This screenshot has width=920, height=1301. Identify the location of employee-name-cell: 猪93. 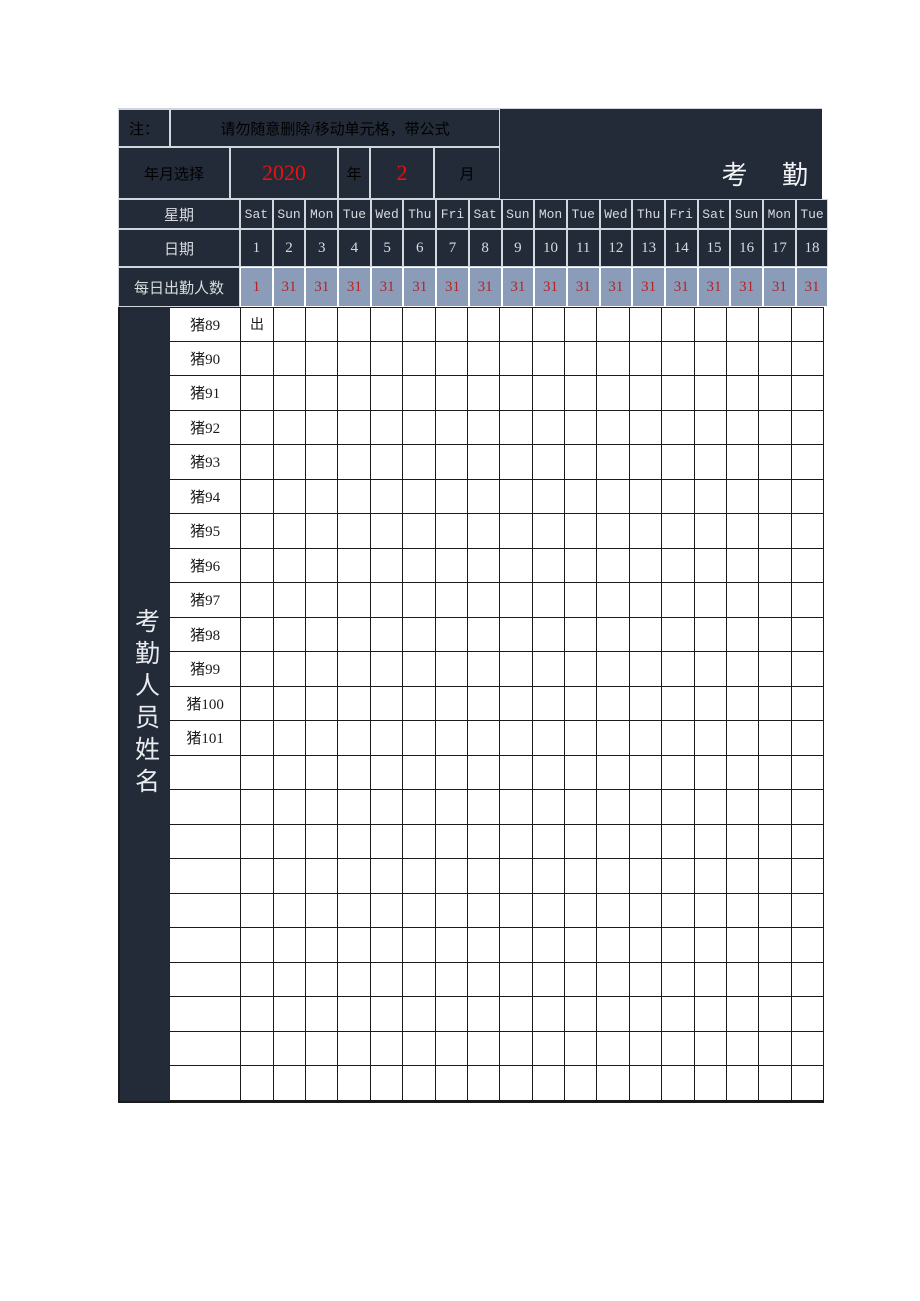
(206, 462).